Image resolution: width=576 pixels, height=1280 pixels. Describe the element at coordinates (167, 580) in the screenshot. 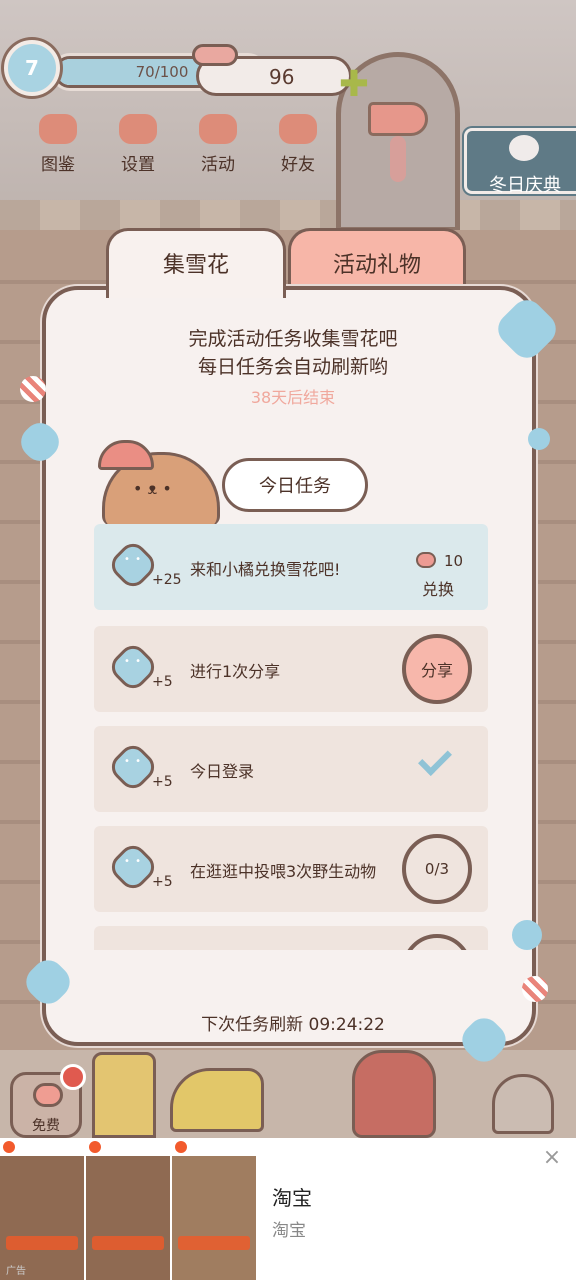

I see `task-reward: +25` at that location.